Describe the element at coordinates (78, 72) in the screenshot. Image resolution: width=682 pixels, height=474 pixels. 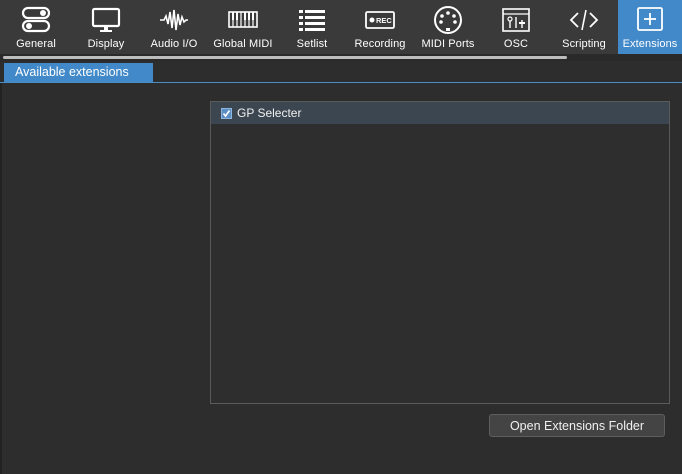
I see `tab-available-extensions: Available extensions` at that location.